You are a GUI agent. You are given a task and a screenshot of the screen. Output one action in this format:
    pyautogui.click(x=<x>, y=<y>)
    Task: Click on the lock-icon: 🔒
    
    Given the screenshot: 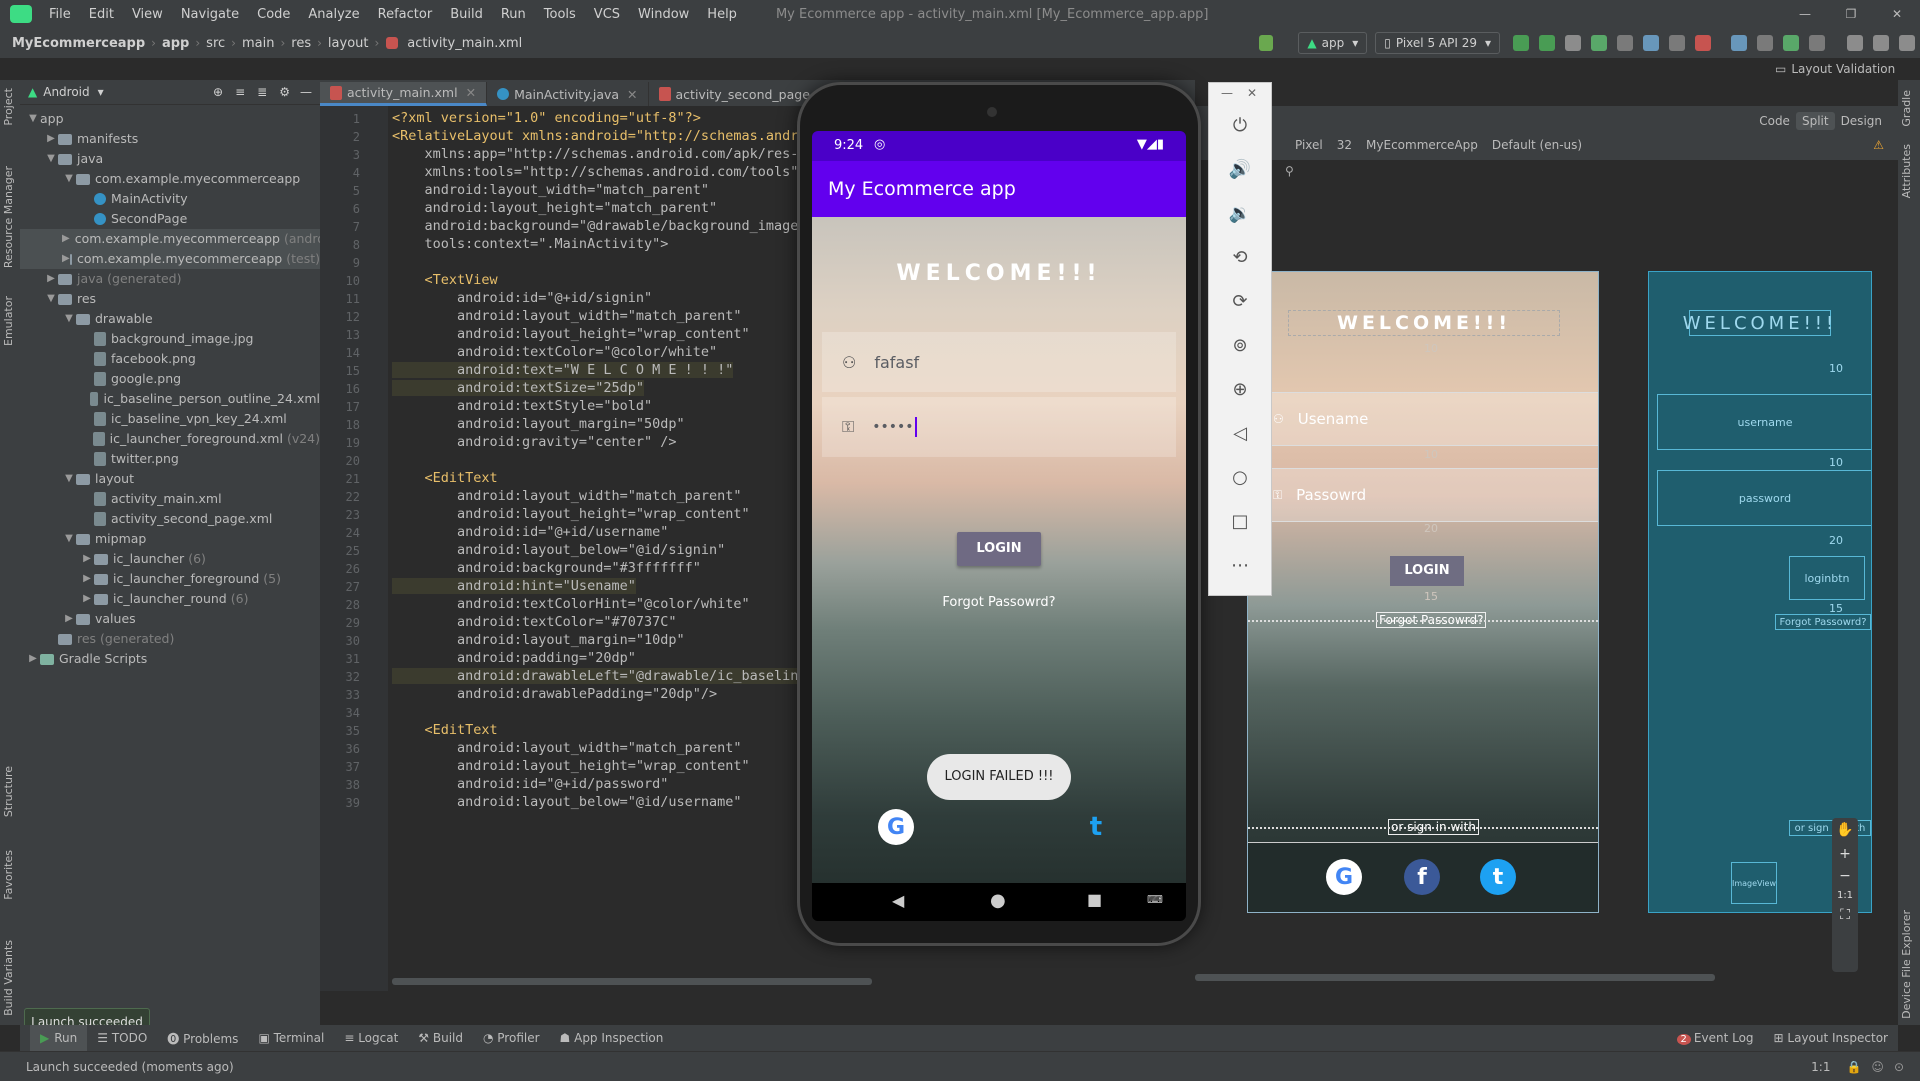 What is the action you would take?
    pyautogui.click(x=1853, y=1067)
    